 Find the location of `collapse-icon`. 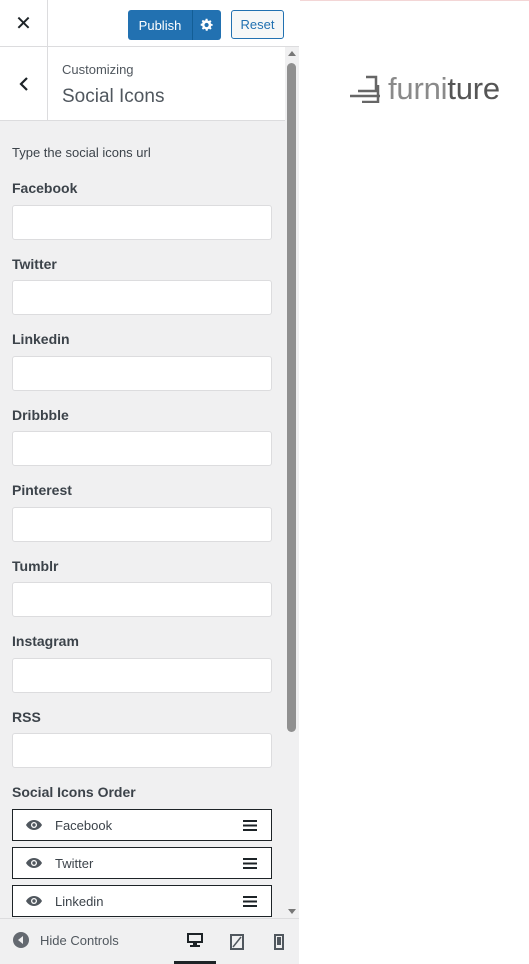

collapse-icon is located at coordinates (21, 940).